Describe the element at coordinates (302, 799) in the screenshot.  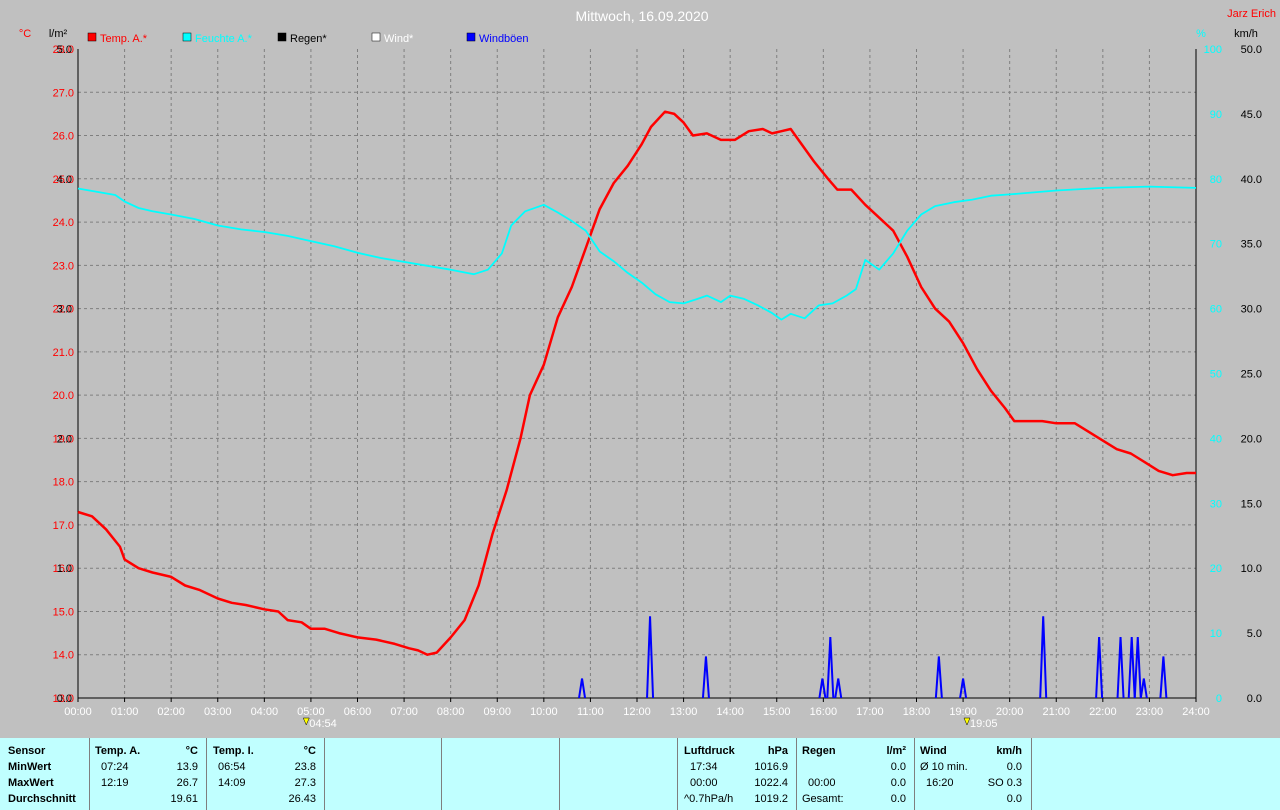
I see `temp-i-avg: 26.43` at that location.